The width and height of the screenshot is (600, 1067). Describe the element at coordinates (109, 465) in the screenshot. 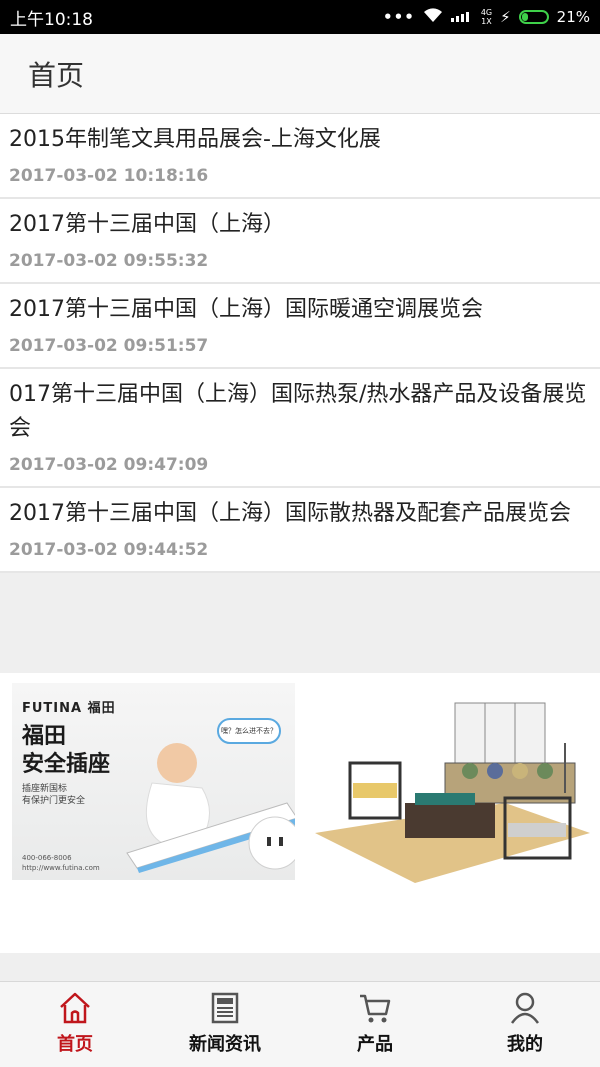

I see `news-date: 2017-03-02 09:47:09` at that location.